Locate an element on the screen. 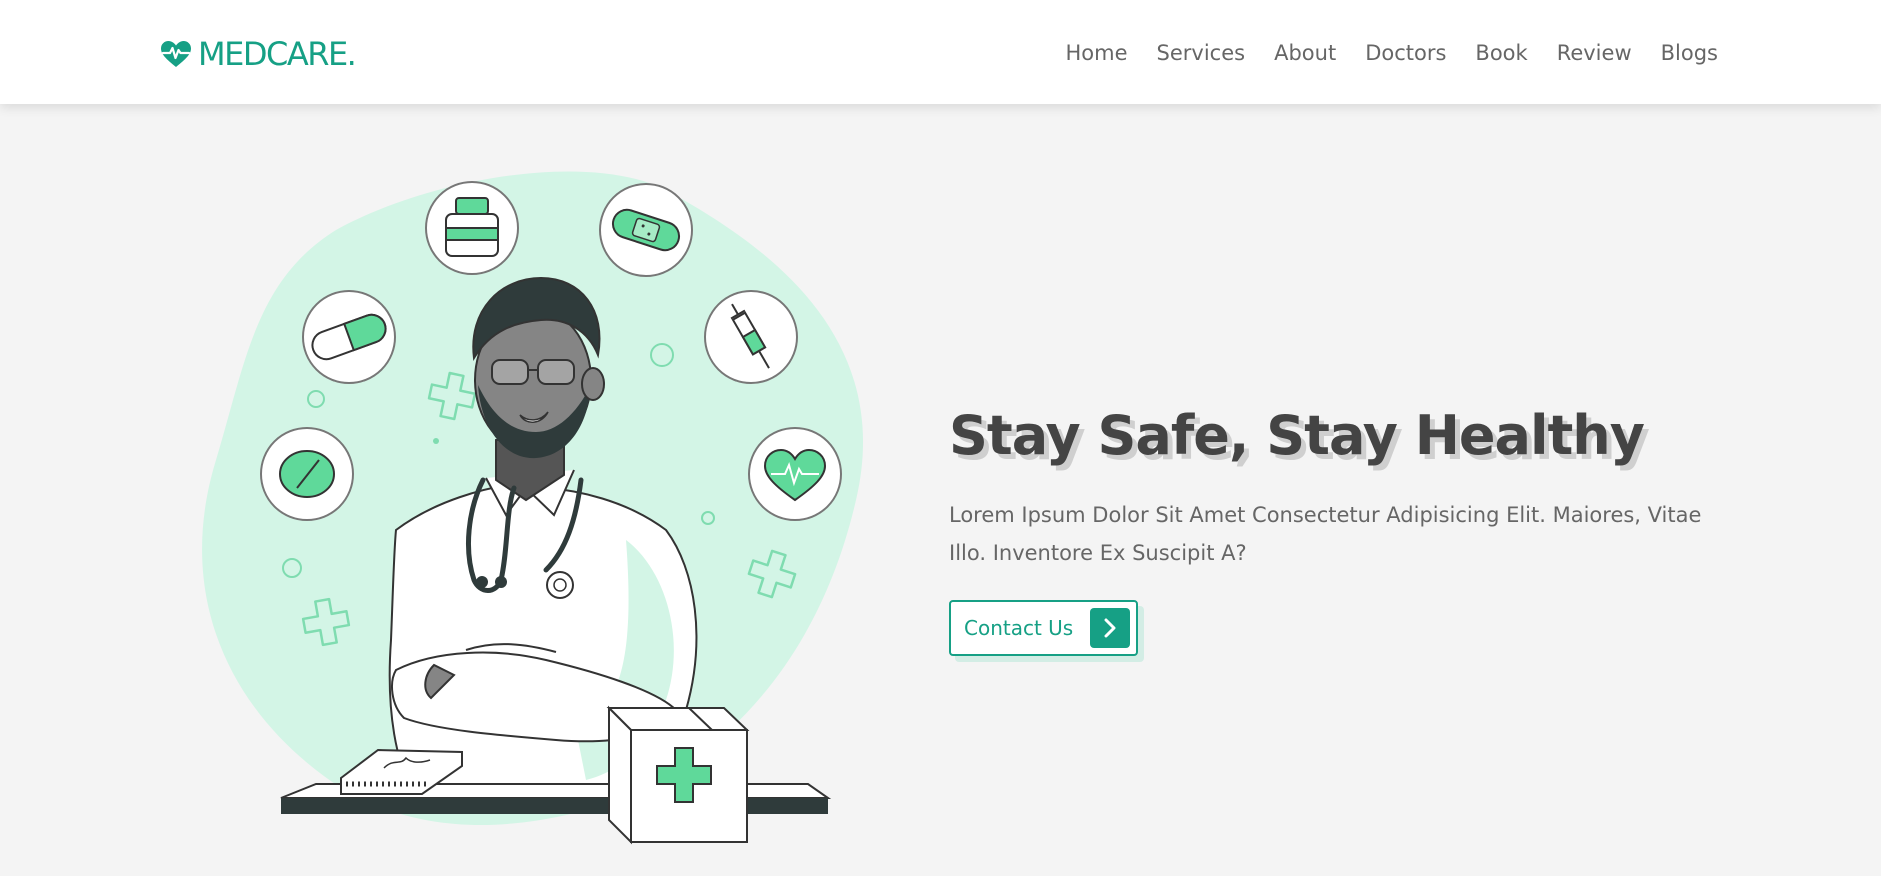 Image resolution: width=1881 pixels, height=876 pixels. syringe-icon is located at coordinates (751, 337).